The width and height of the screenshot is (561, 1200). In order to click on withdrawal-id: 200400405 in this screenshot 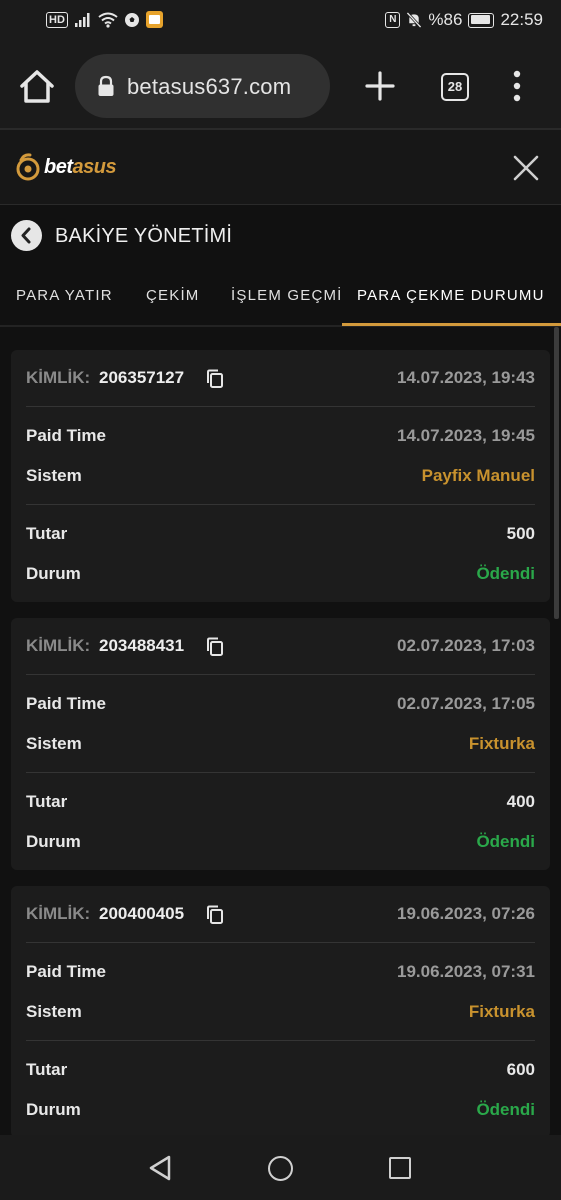, I will do `click(142, 913)`.